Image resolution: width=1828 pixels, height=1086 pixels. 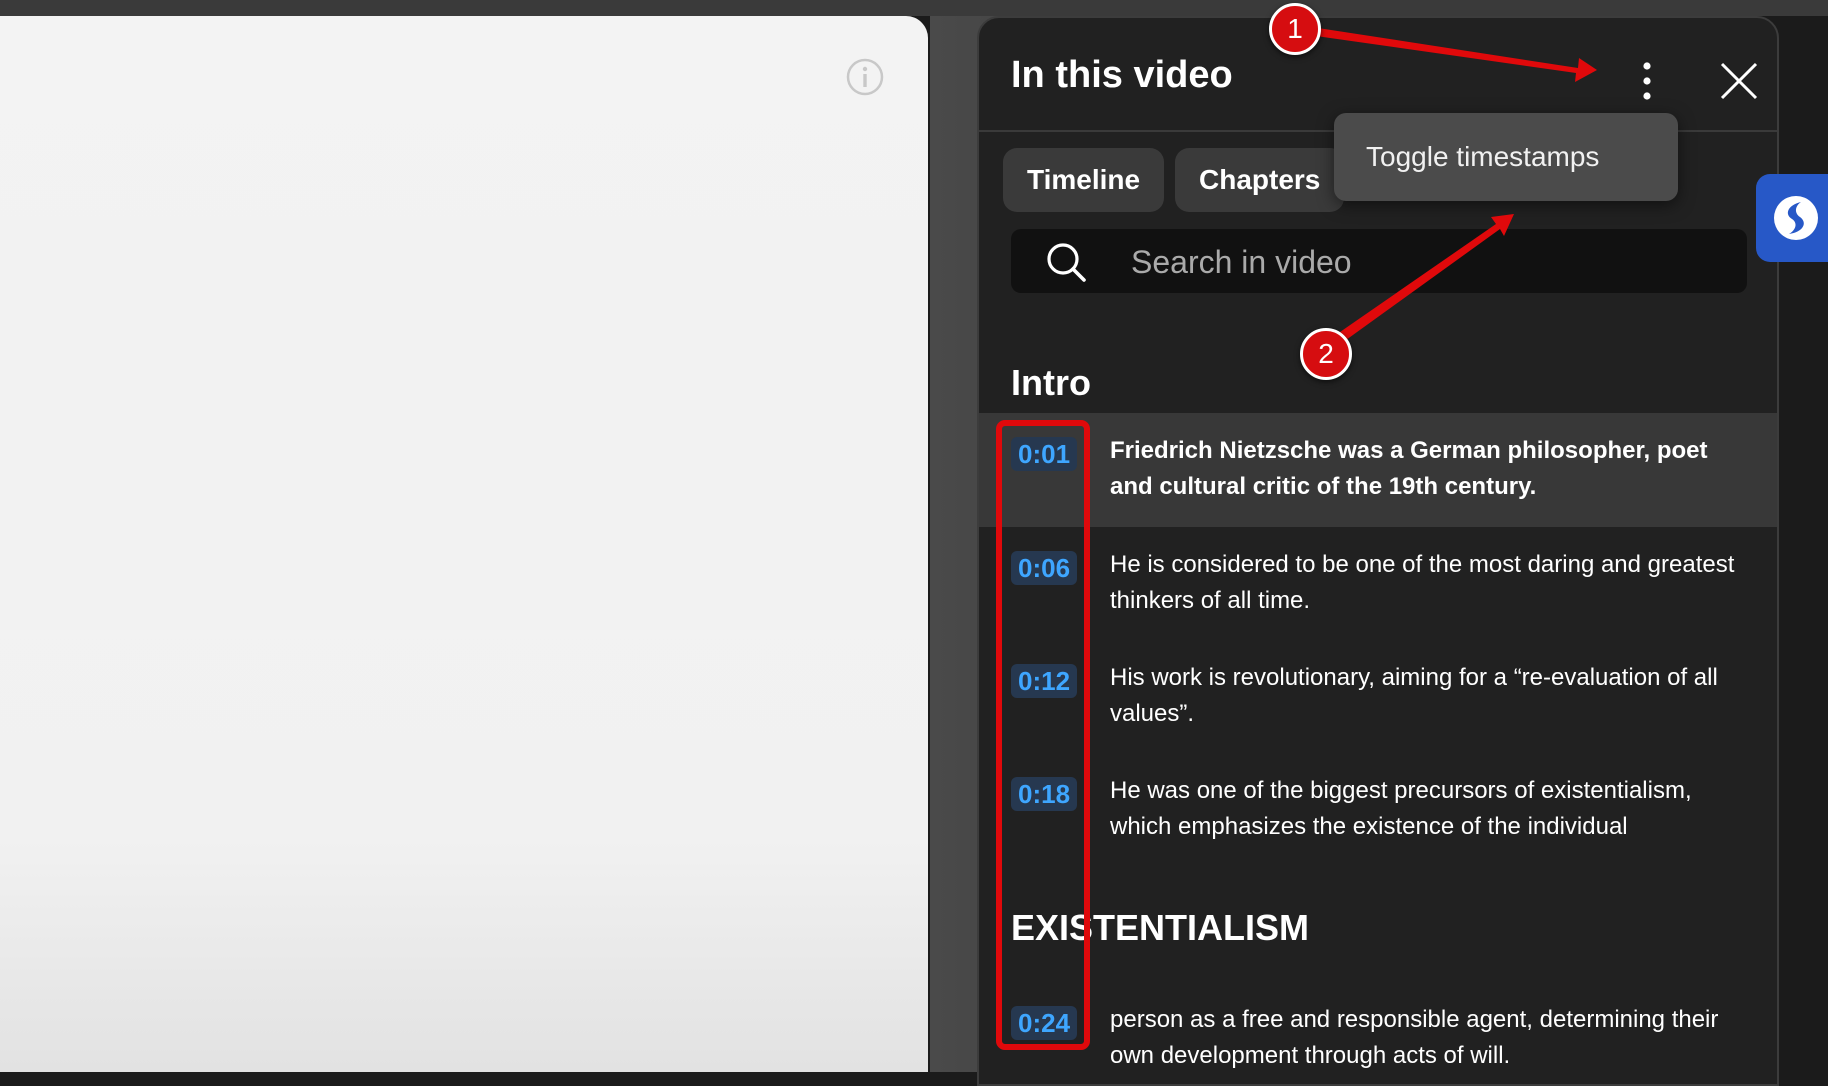 What do you see at coordinates (1295, 29) in the screenshot?
I see `annotation-badge-1: 1` at bounding box center [1295, 29].